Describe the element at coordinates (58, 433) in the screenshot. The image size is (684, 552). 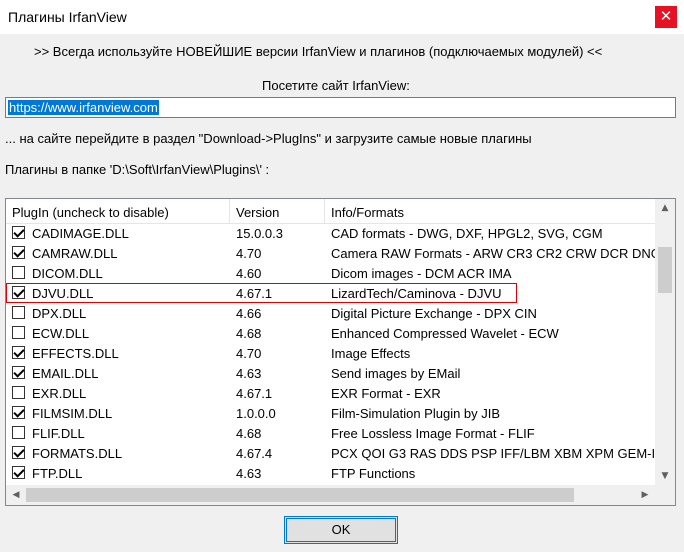
I see `plugin-name: FLIF.DLL` at that location.